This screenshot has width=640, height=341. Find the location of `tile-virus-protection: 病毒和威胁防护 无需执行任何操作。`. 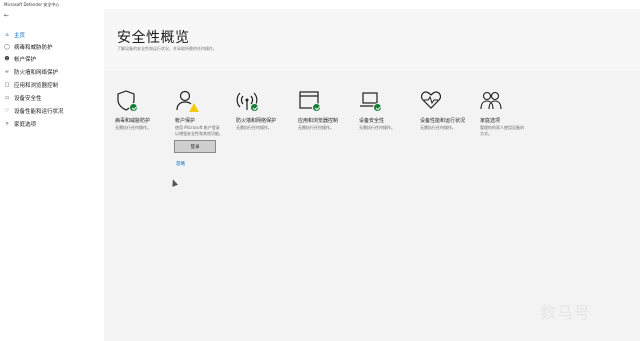

tile-virus-protection: 病毒和威胁防护 无需执行任何操作。 is located at coordinates (145, 109).